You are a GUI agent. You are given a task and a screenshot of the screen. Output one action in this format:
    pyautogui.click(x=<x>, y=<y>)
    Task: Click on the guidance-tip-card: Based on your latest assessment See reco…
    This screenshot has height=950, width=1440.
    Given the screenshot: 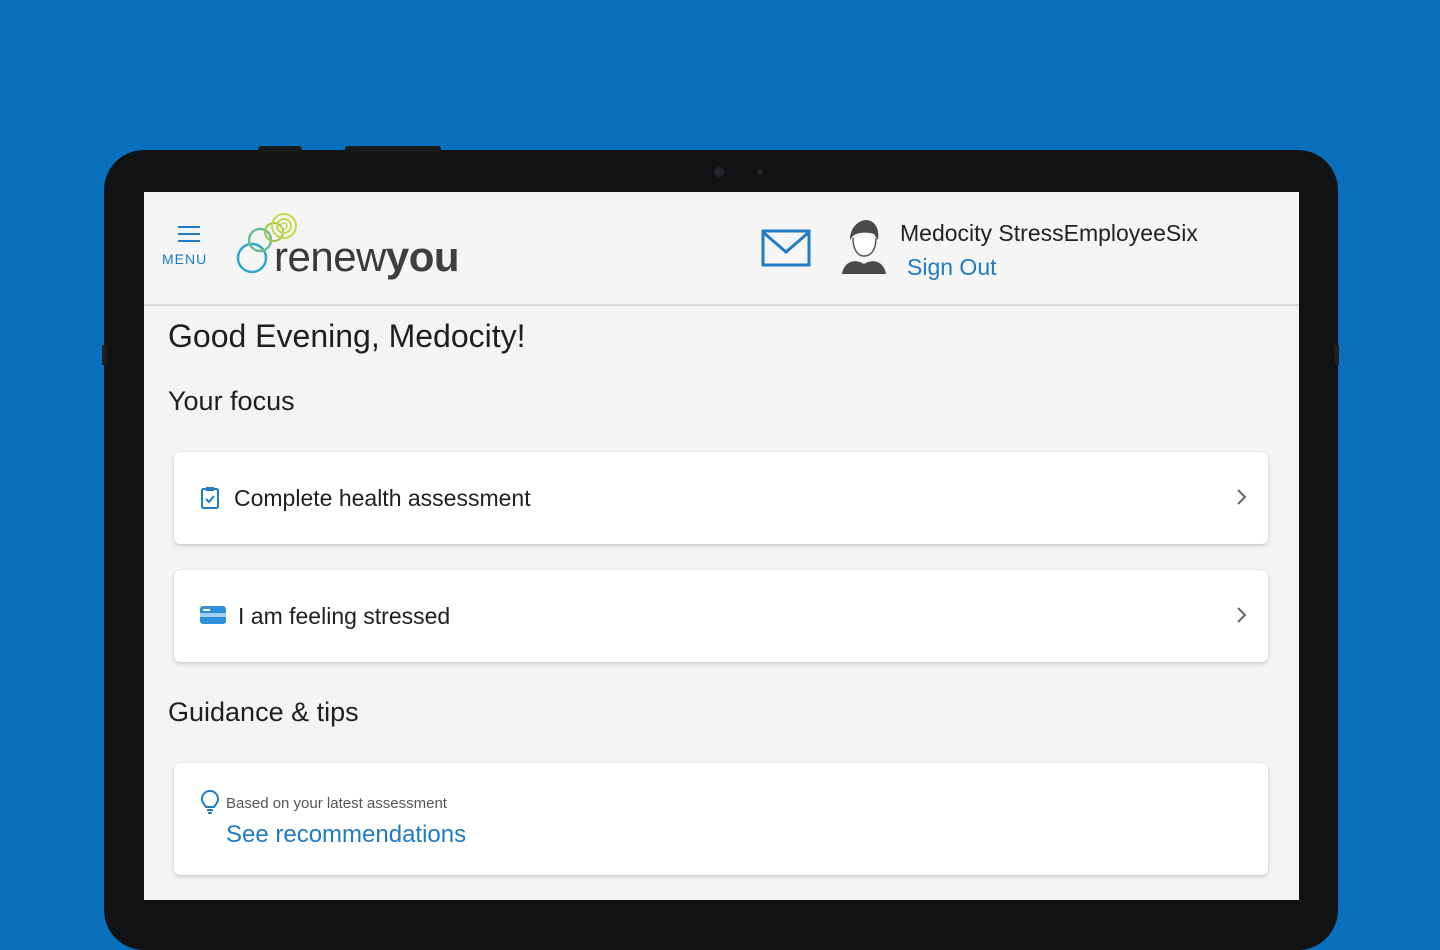 What is the action you would take?
    pyautogui.click(x=721, y=819)
    